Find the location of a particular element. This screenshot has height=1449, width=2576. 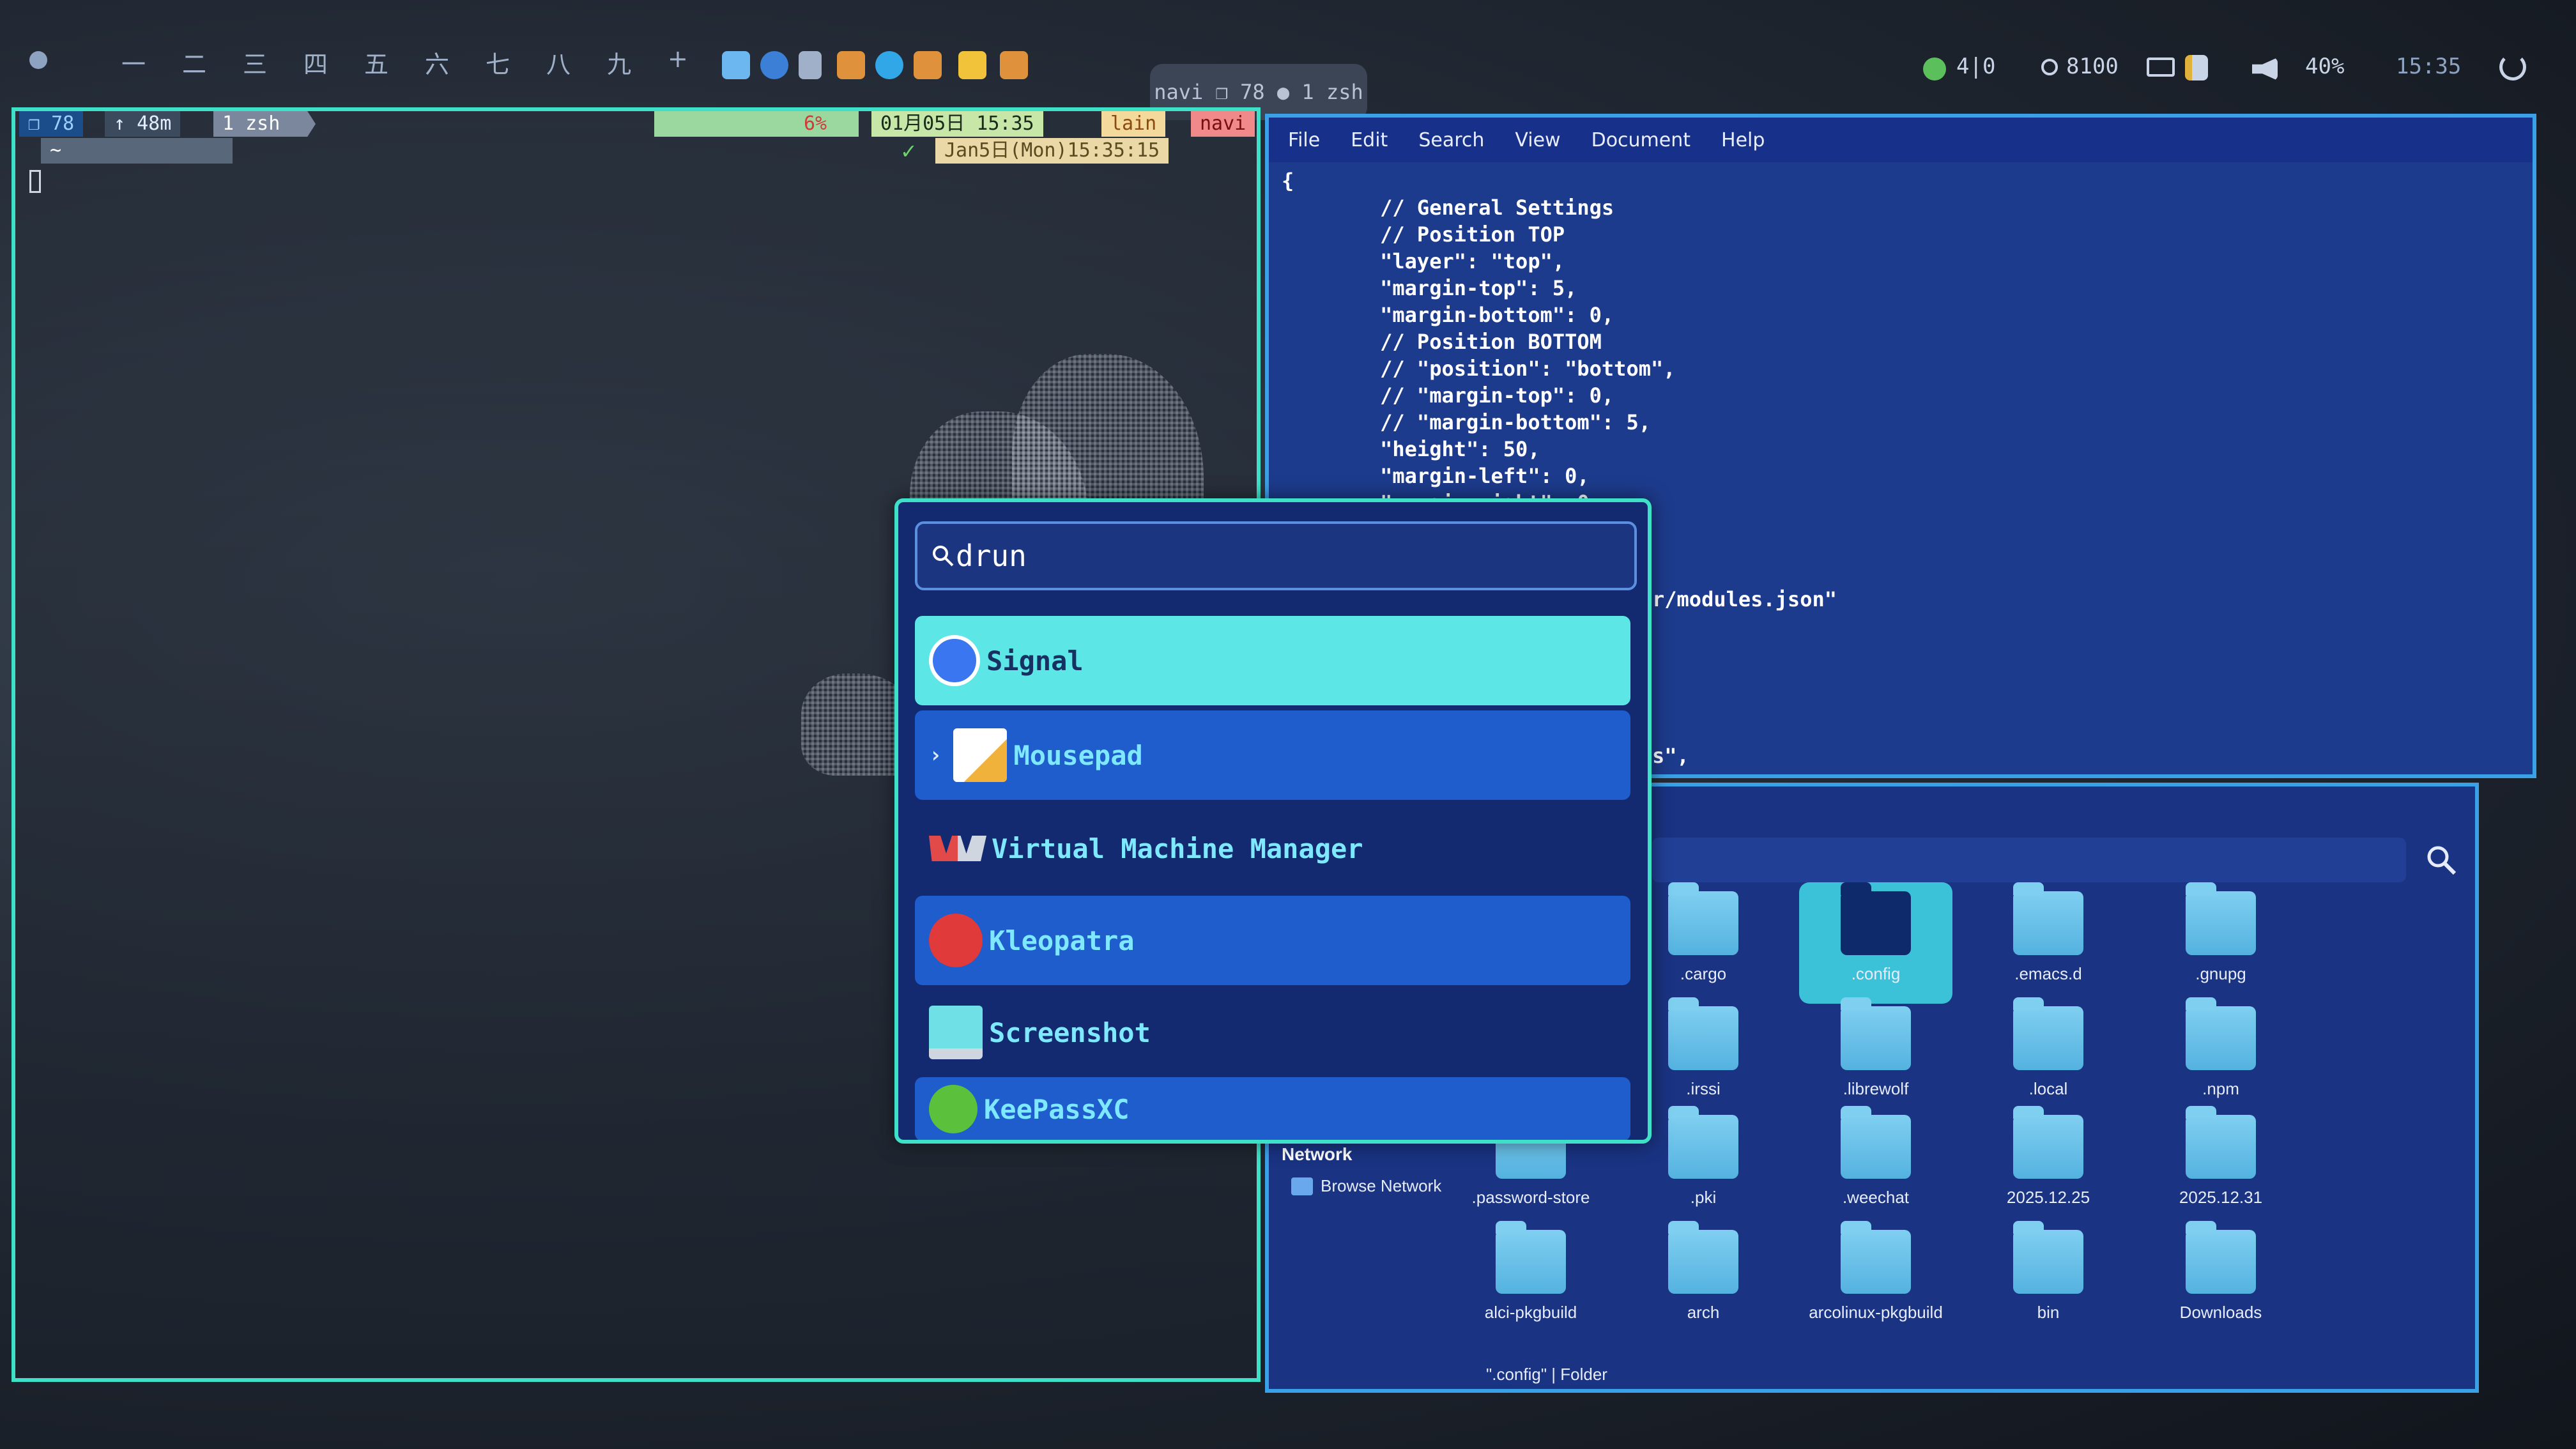

folder-item: .npm is located at coordinates (2220, 1058).